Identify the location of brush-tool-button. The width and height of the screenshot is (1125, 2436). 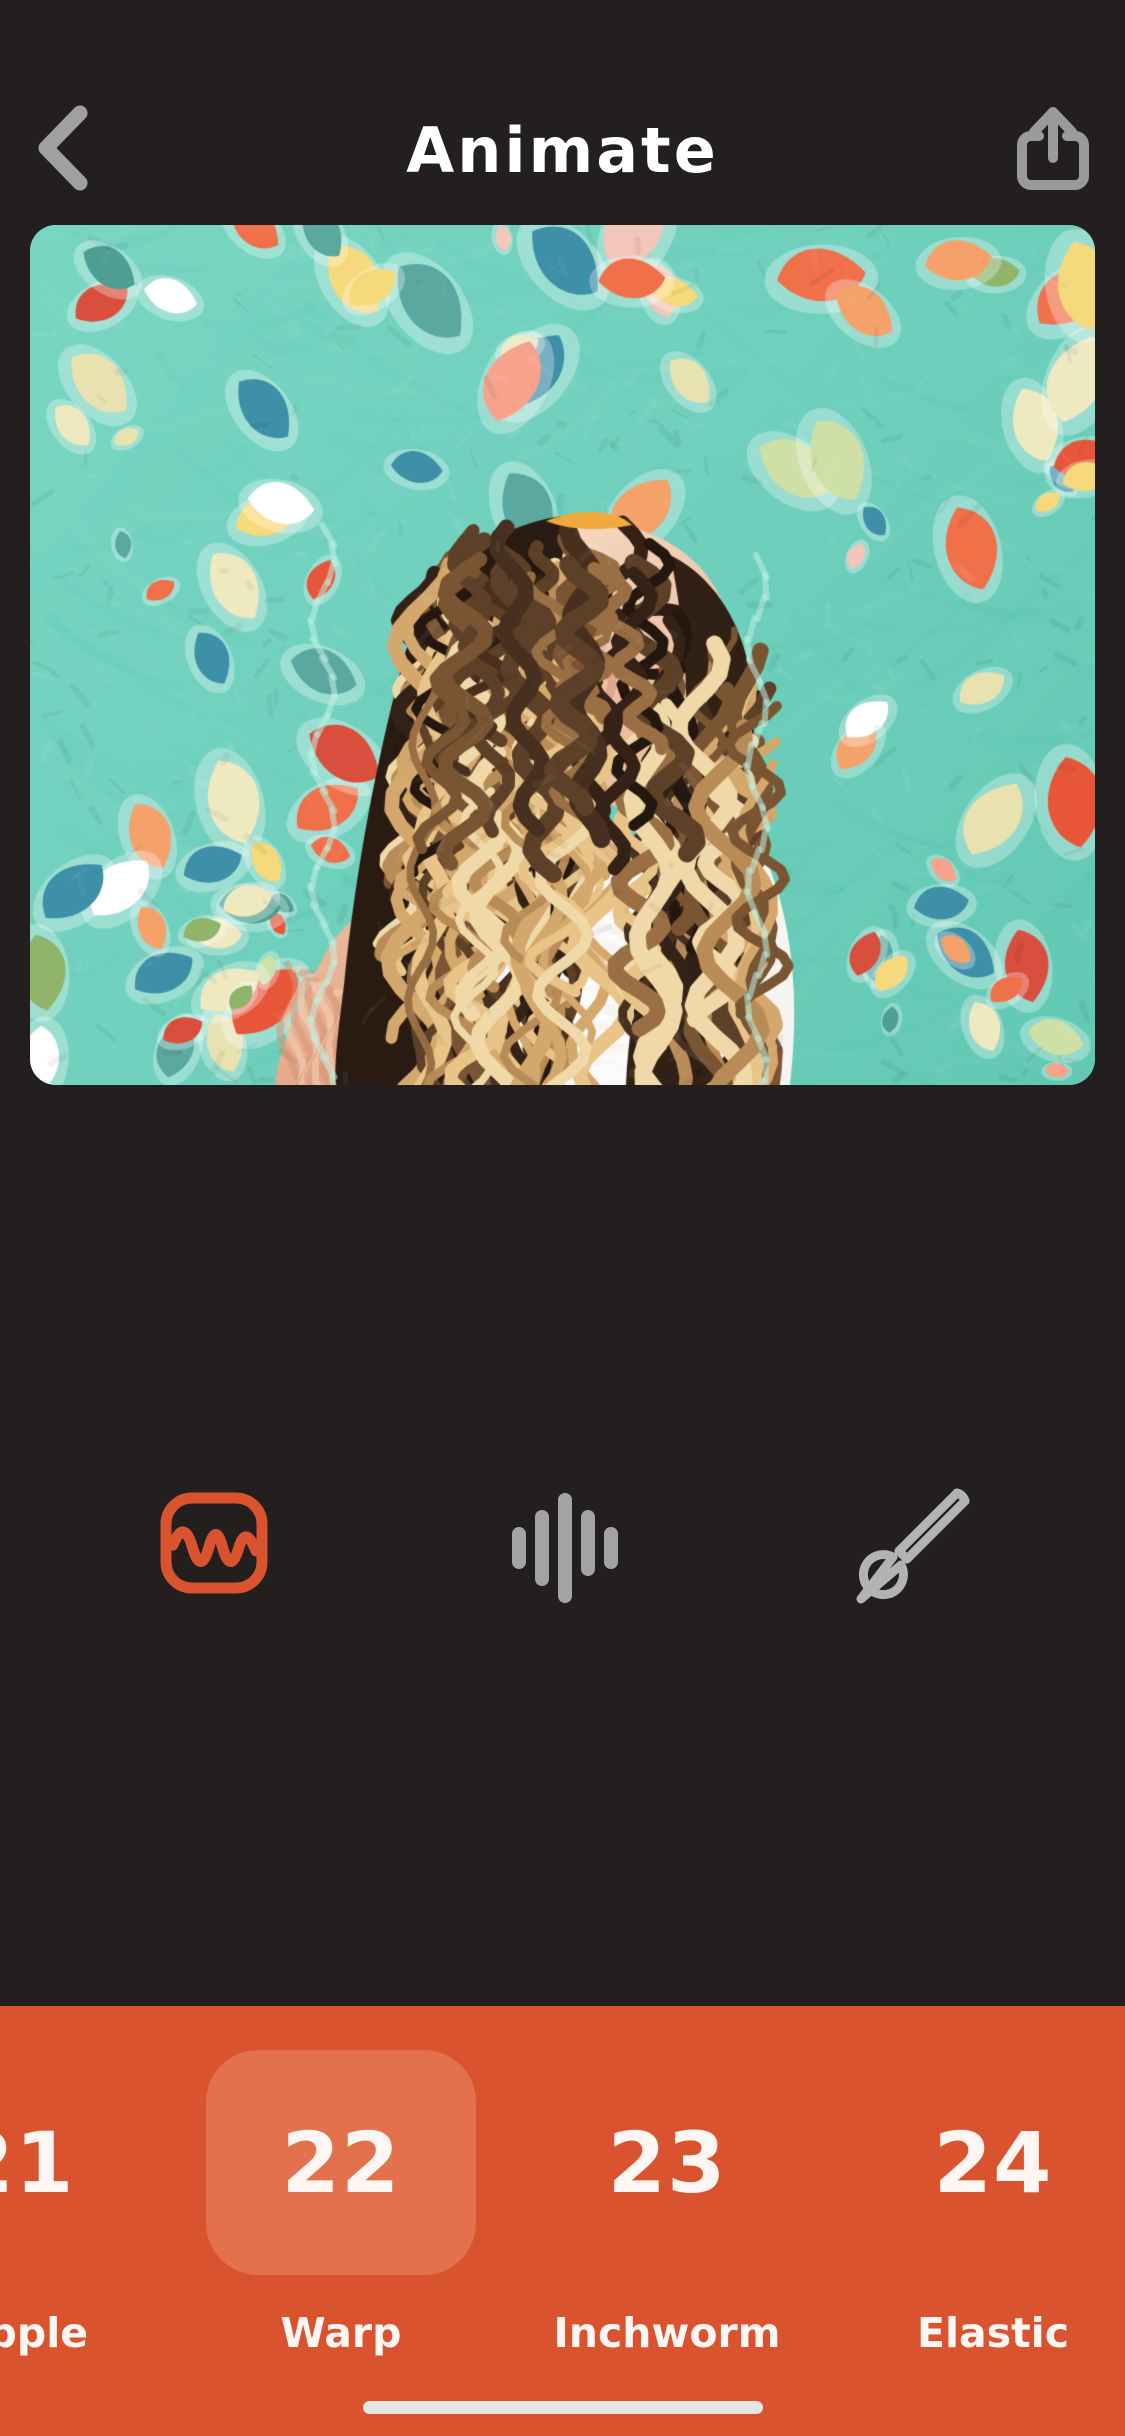
(911, 1546).